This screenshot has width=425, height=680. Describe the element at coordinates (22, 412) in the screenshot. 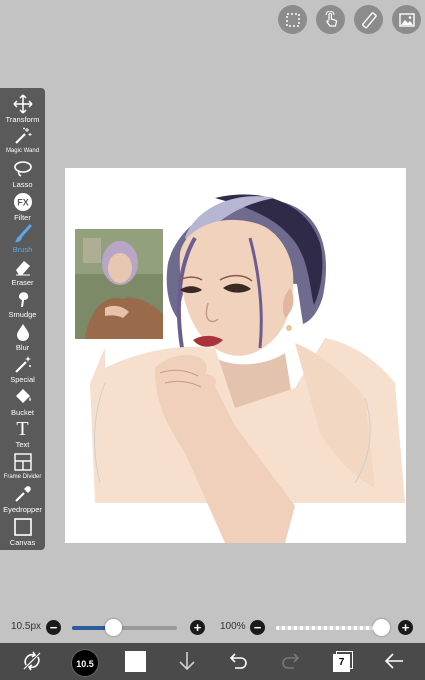

I see `tool-label: Bucket` at that location.